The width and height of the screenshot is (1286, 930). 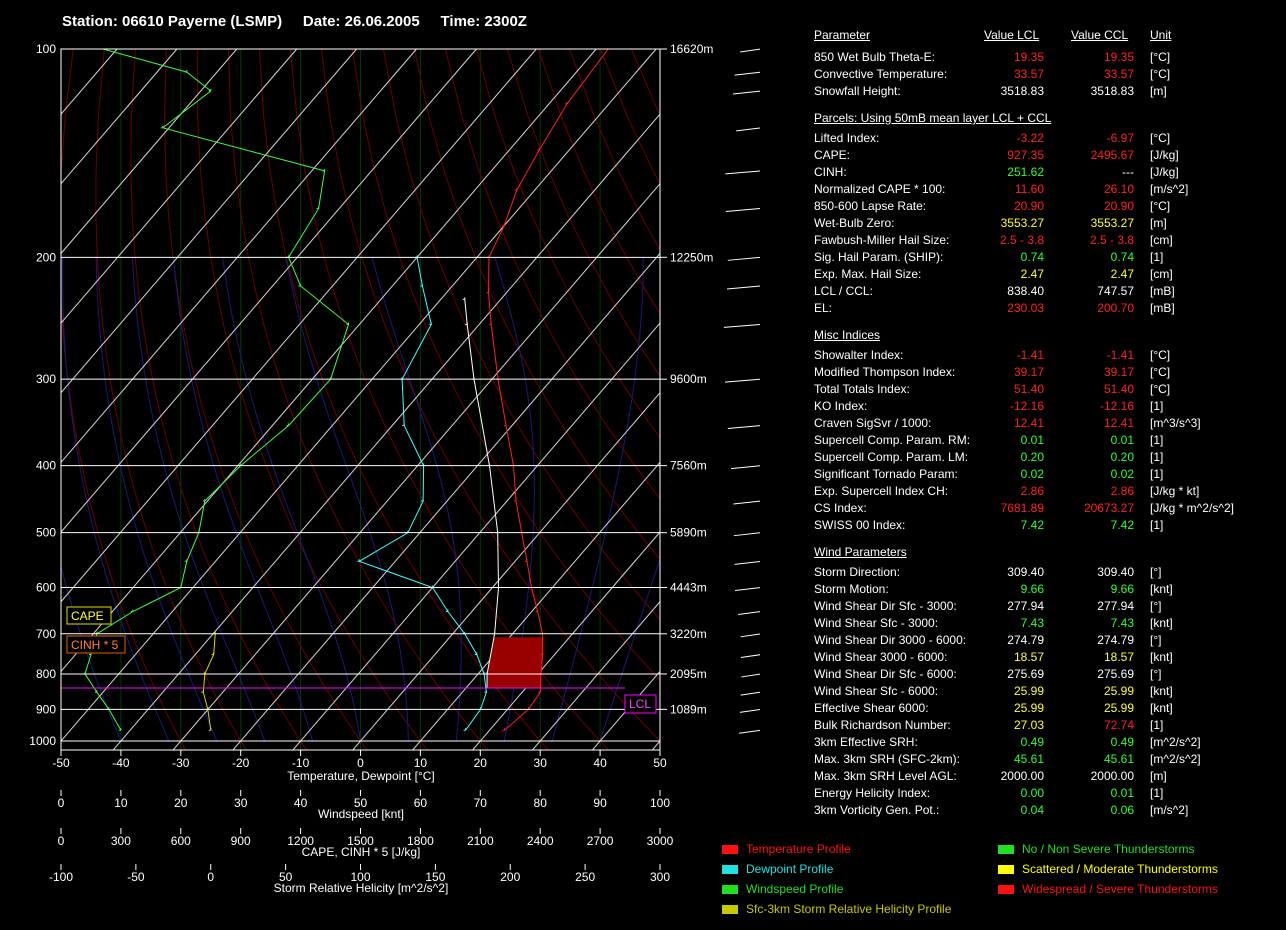 What do you see at coordinates (1156, 572) in the screenshot?
I see `unit: [°]` at bounding box center [1156, 572].